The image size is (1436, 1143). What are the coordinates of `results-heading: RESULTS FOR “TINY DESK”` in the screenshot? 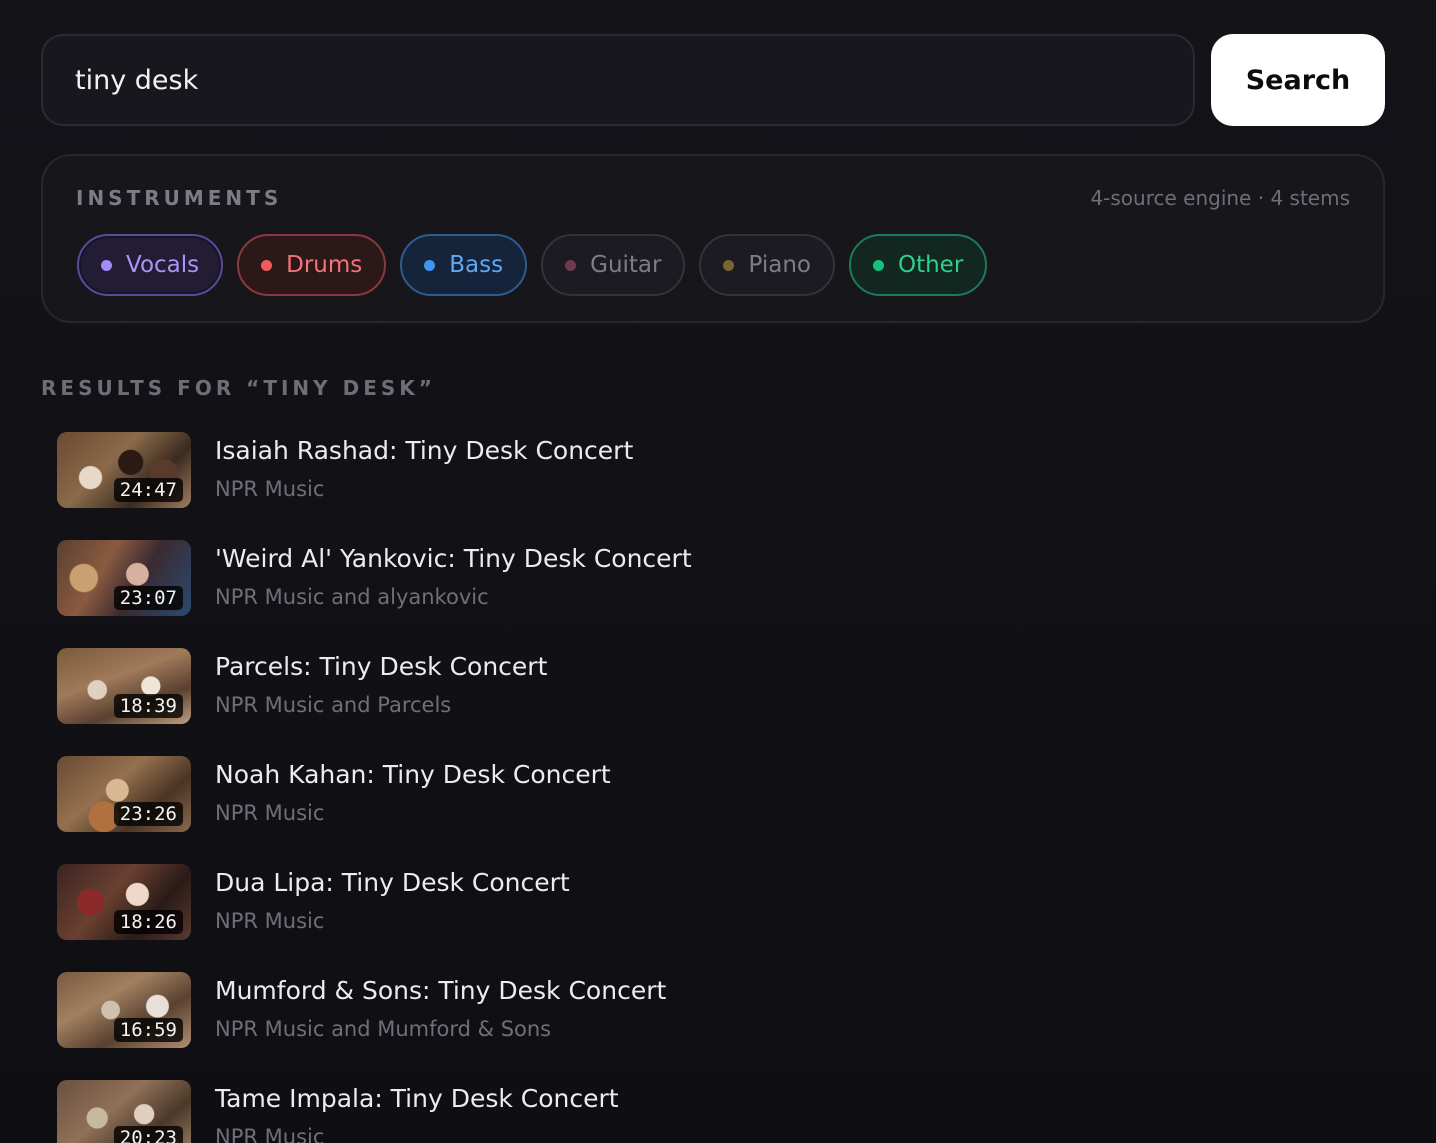 It's located at (238, 388).